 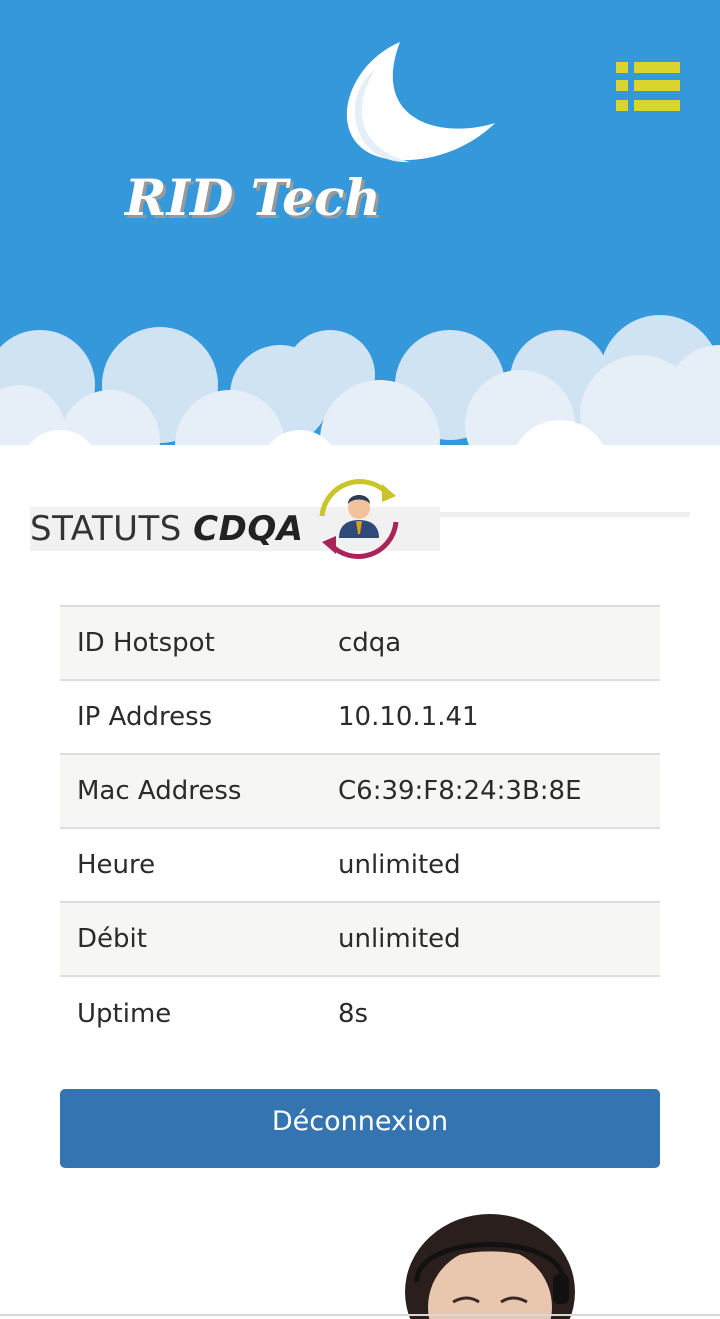 I want to click on menu-button, so click(x=648, y=88).